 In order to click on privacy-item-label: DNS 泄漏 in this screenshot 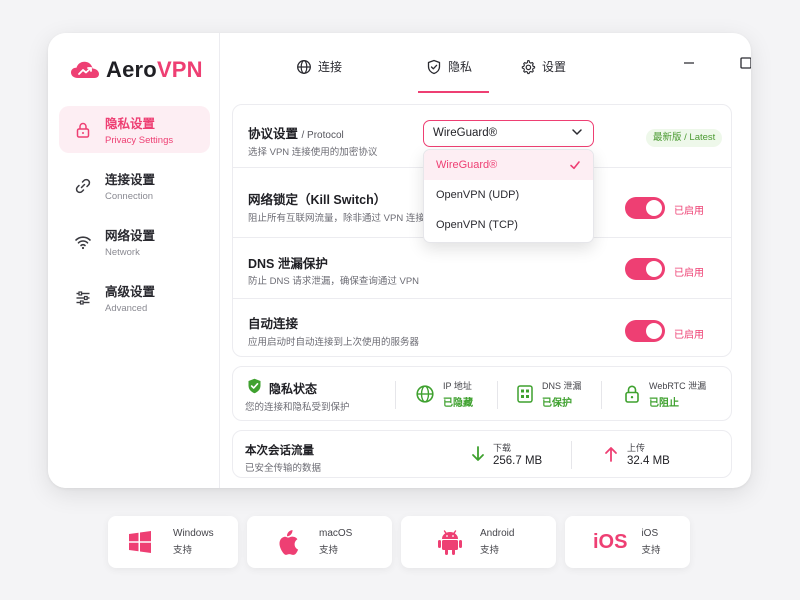, I will do `click(562, 386)`.